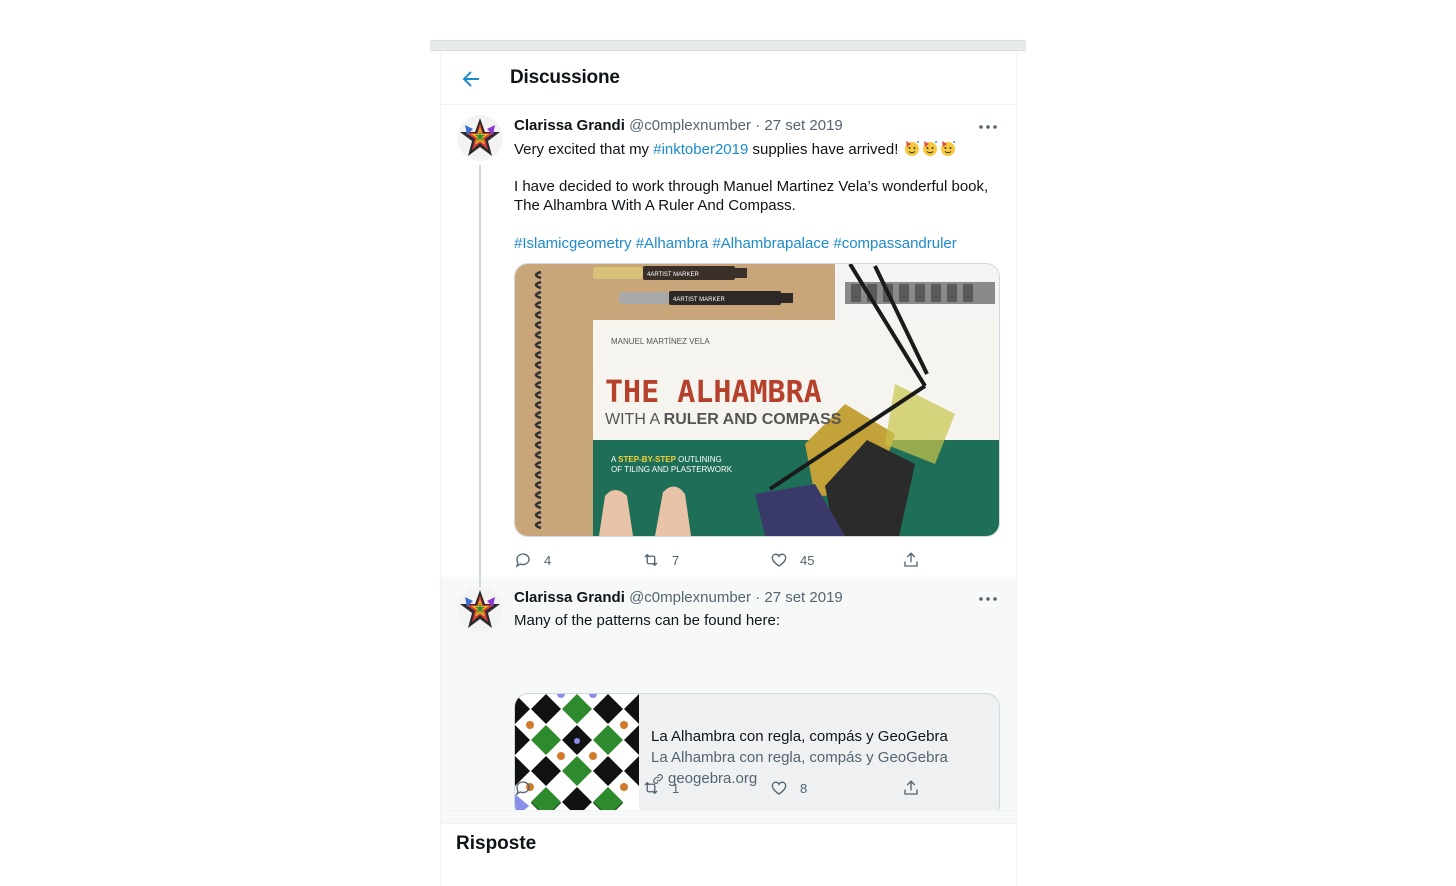  Describe the element at coordinates (614, 459) in the screenshot. I see `cover-tag-a: A` at that location.